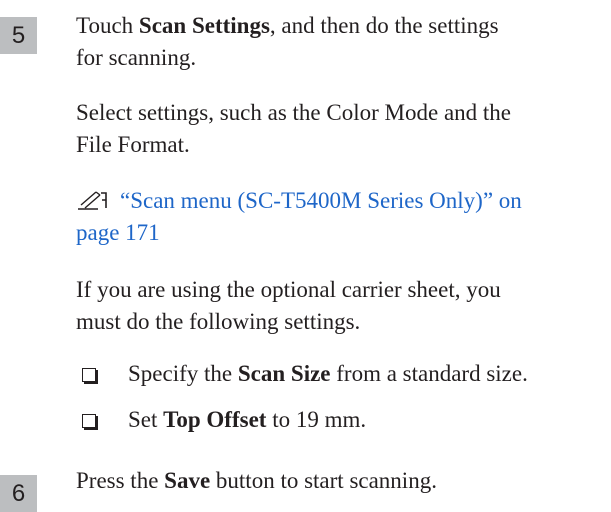  I want to click on top-offset-term: Top Offset, so click(215, 419).